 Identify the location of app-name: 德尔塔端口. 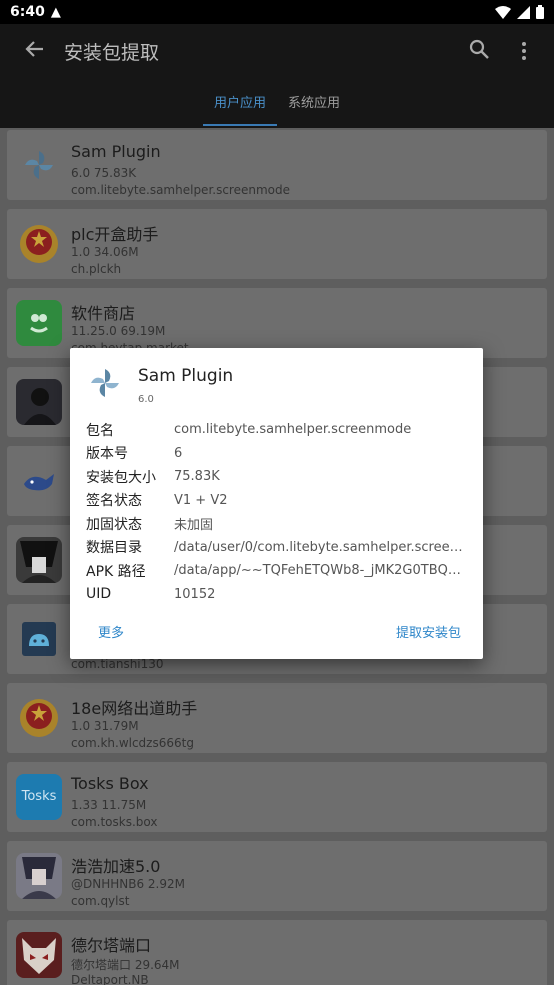
(111, 945).